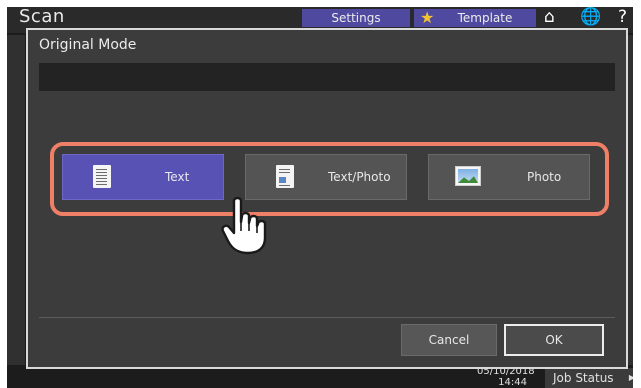  Describe the element at coordinates (327, 77) in the screenshot. I see `dialog-message-bar` at that location.